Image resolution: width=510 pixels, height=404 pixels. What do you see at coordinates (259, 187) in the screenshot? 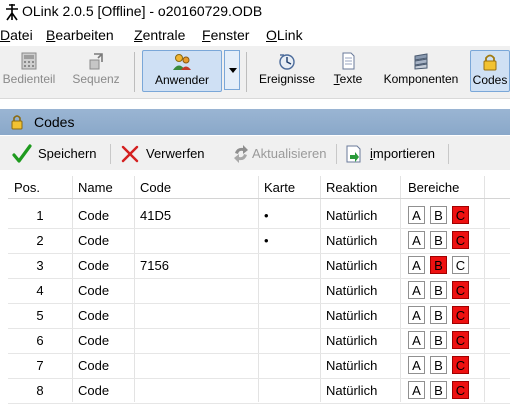
I see `table-header: Pos. Name Code Karte Reaktion Bereiche` at bounding box center [259, 187].